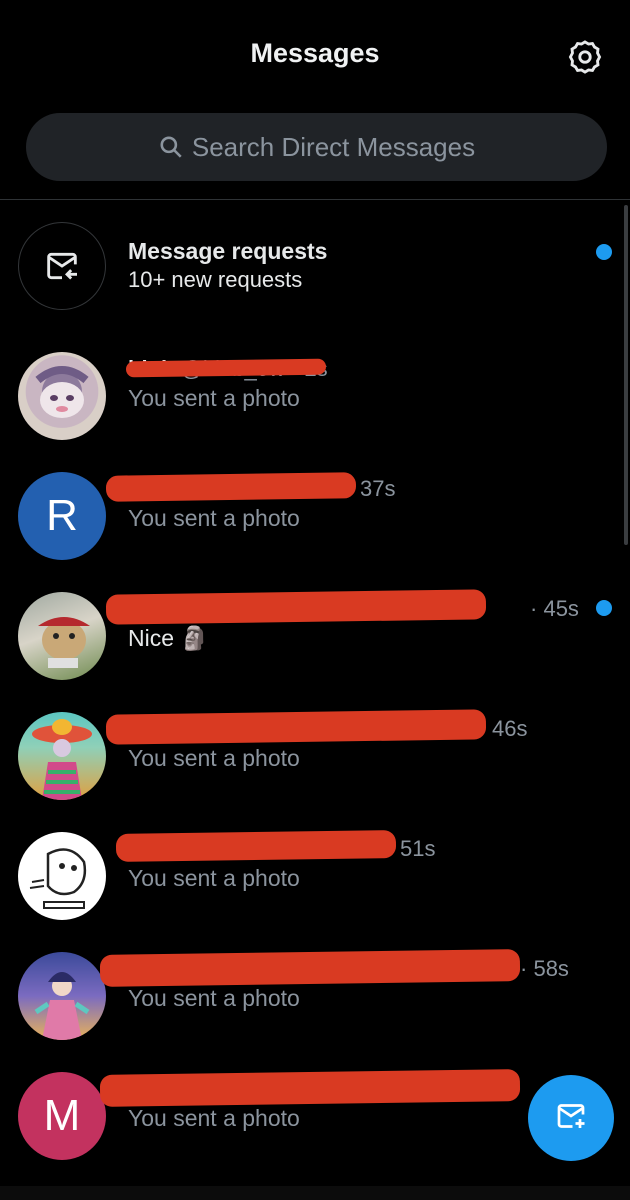 The width and height of the screenshot is (630, 1200). What do you see at coordinates (62, 266) in the screenshot?
I see `mail-return-icon` at bounding box center [62, 266].